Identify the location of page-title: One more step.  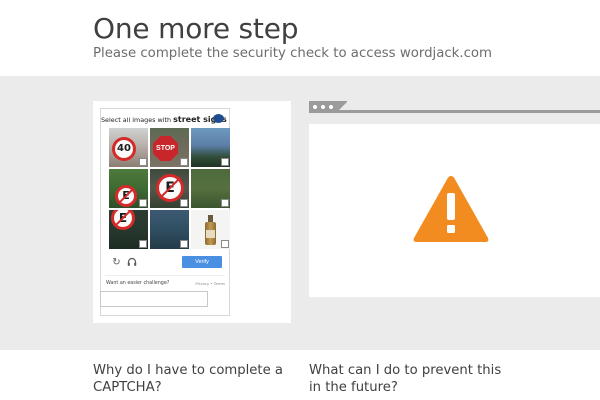
(196, 28).